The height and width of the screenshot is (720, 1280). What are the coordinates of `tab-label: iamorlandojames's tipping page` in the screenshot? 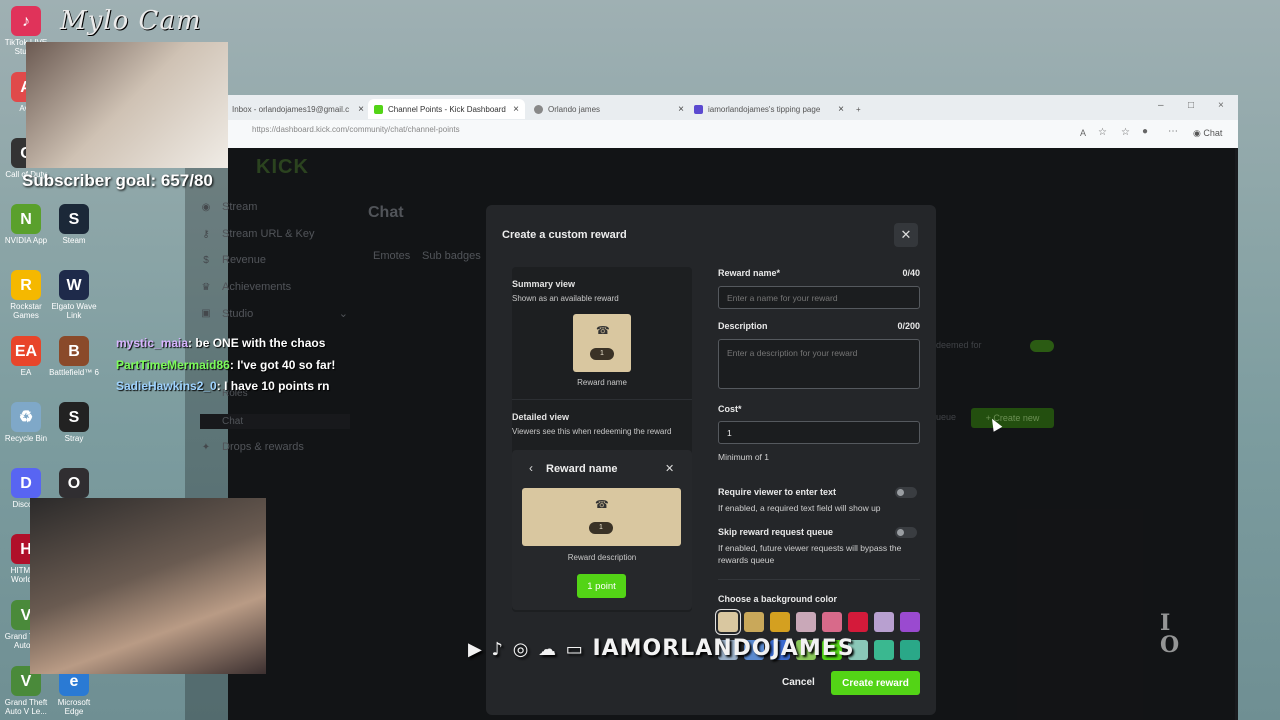 It's located at (764, 109).